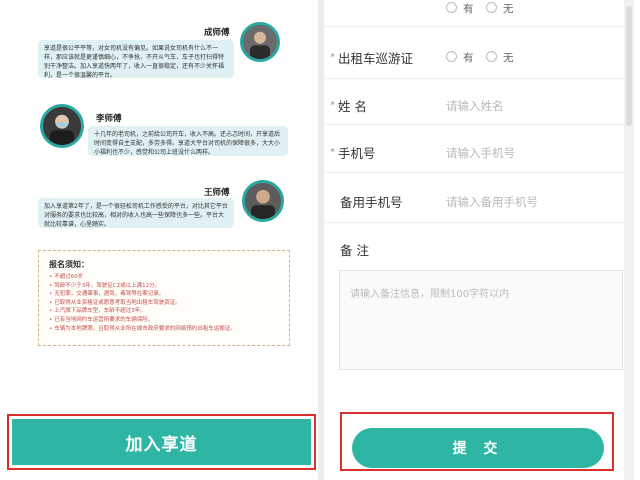 This screenshot has height=480, width=640. What do you see at coordinates (142, 328) in the screenshot?
I see `notice-item: • 车辆为本地牌照，且取得从业所在城市政府要求的网络预约出租车运输证。` at bounding box center [142, 328].